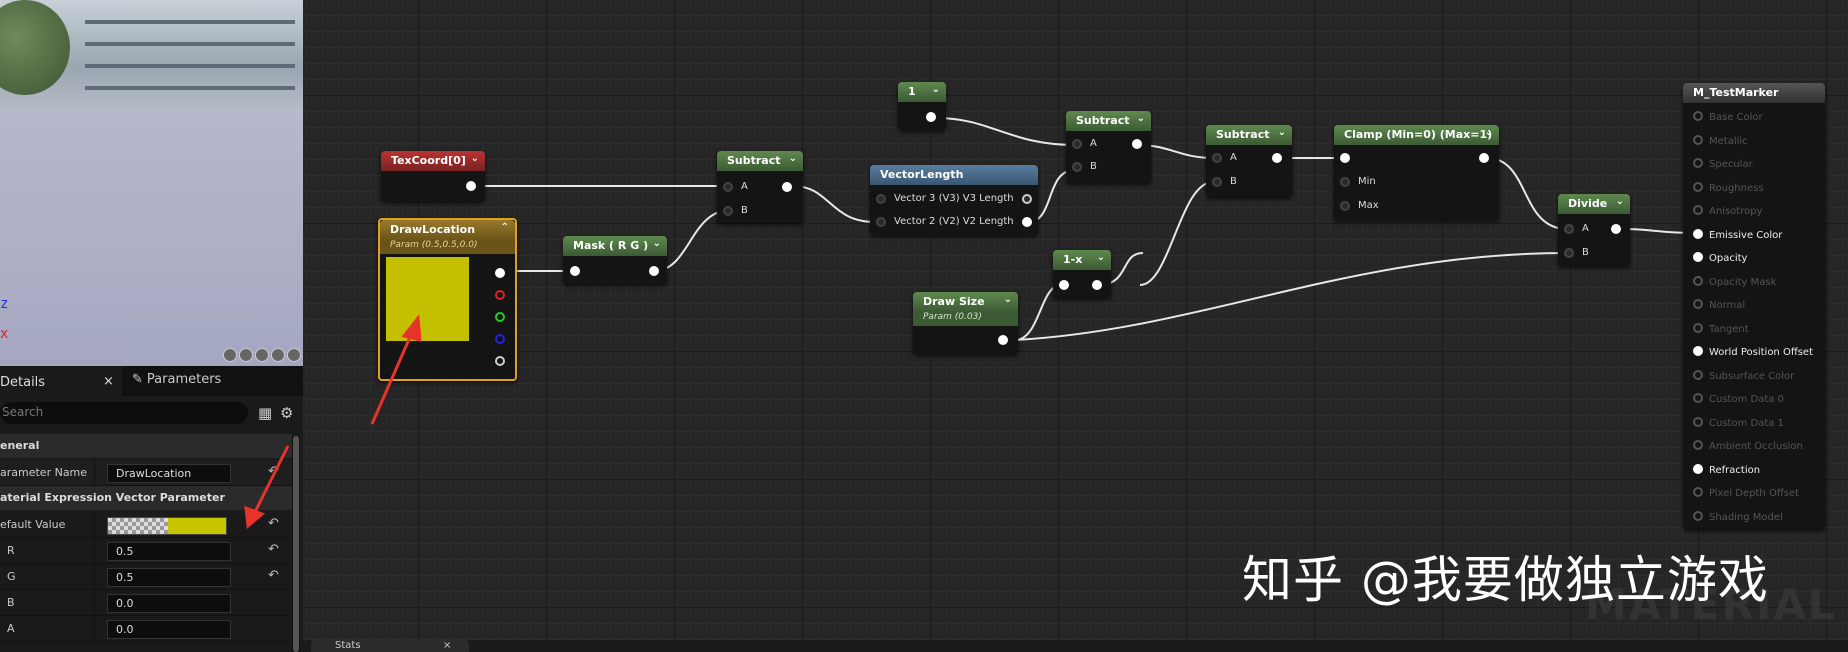 The image size is (1848, 652). What do you see at coordinates (1727, 211) in the screenshot?
I see `material-pin: Anisotropy` at bounding box center [1727, 211].